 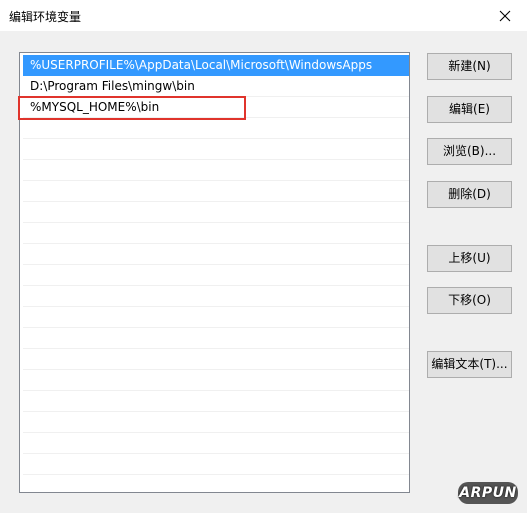 I want to click on list-item: D:\Program Files\mingw\bin, so click(x=216, y=86).